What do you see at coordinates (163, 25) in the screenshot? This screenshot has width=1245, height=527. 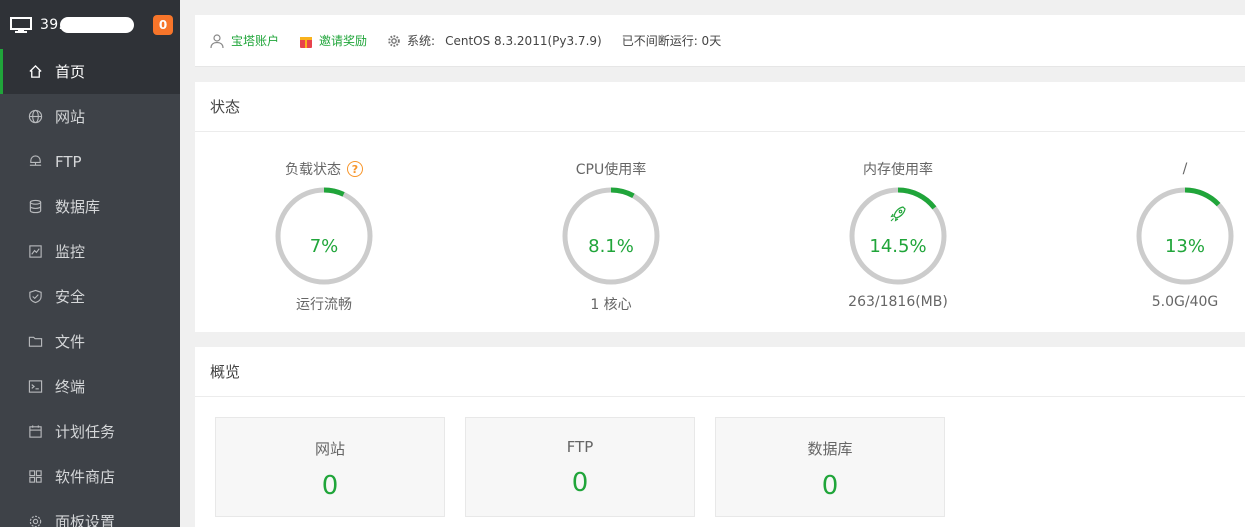 I see `notification-badge: 0` at bounding box center [163, 25].